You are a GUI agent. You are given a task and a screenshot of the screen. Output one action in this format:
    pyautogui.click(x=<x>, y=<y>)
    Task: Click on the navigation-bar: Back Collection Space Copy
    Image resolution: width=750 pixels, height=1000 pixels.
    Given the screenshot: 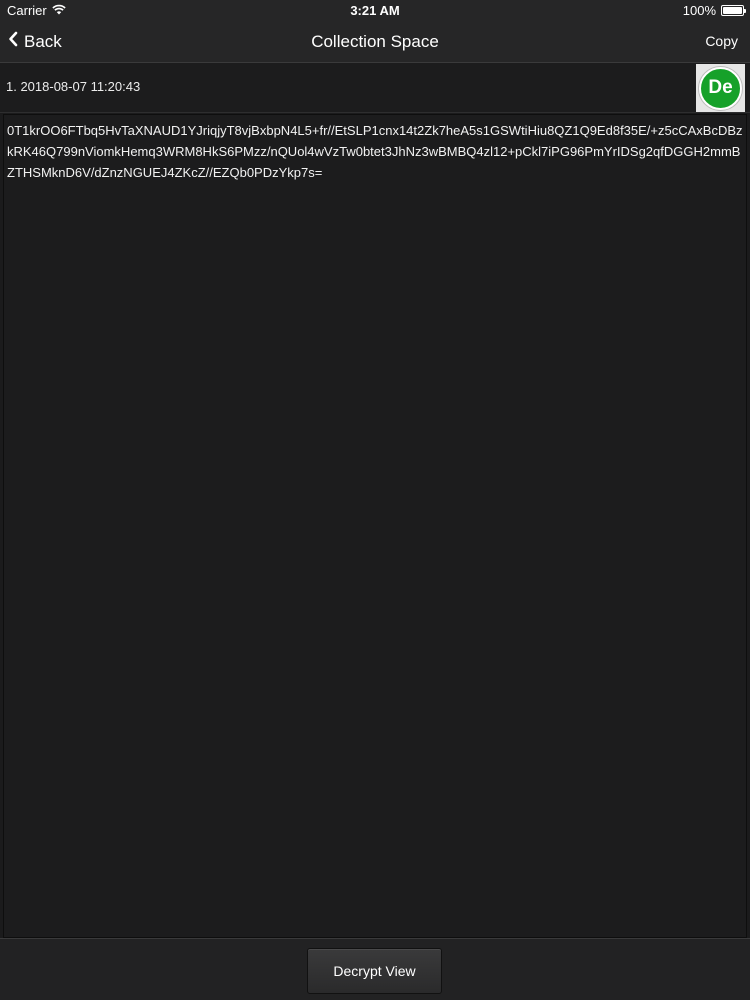 What is the action you would take?
    pyautogui.click(x=375, y=41)
    